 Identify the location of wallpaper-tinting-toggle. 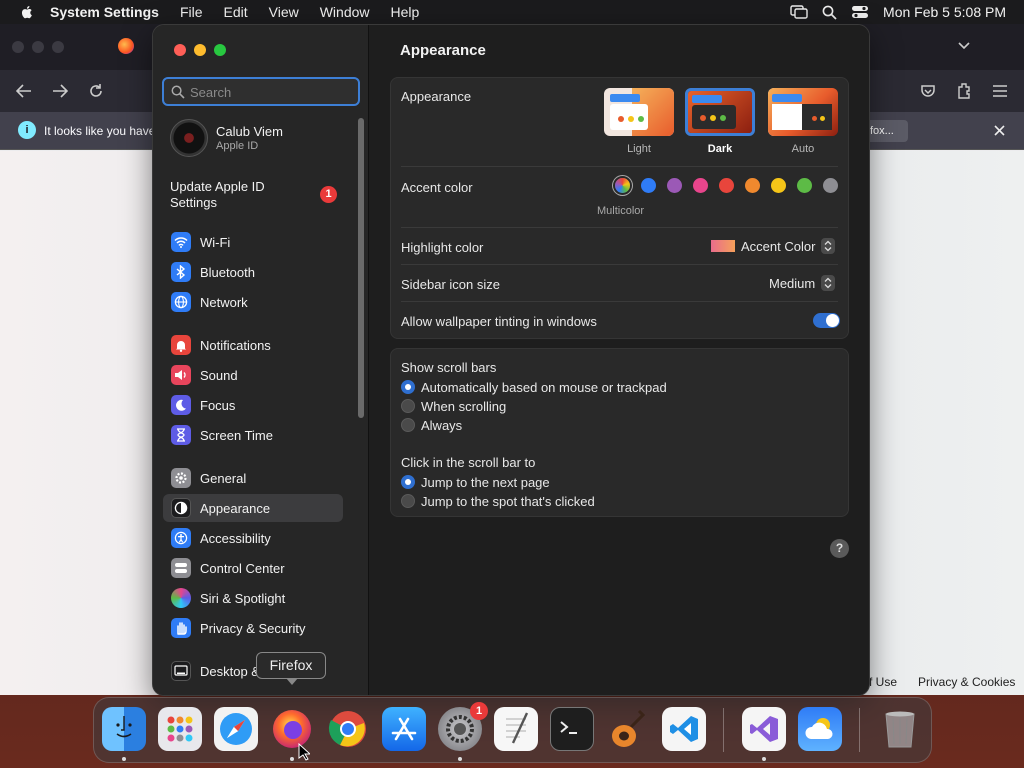
(826, 320).